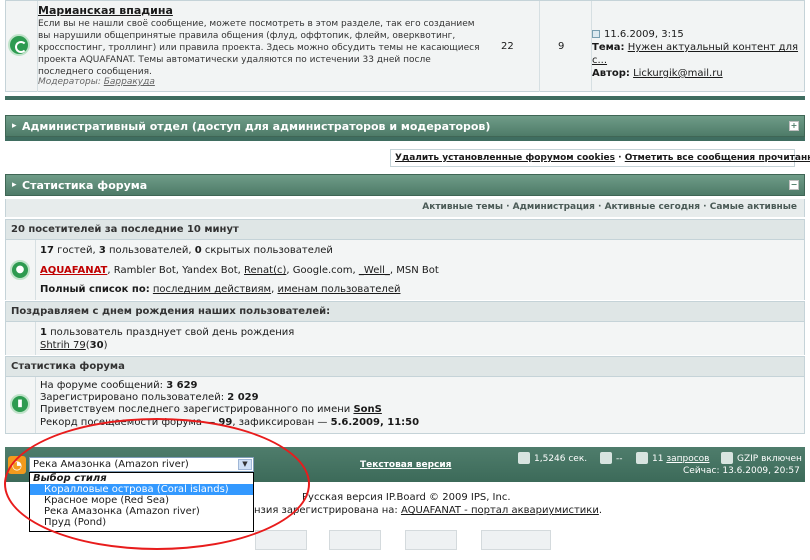  Describe the element at coordinates (76, 250) in the screenshot. I see `guests-label: гостей,` at that location.